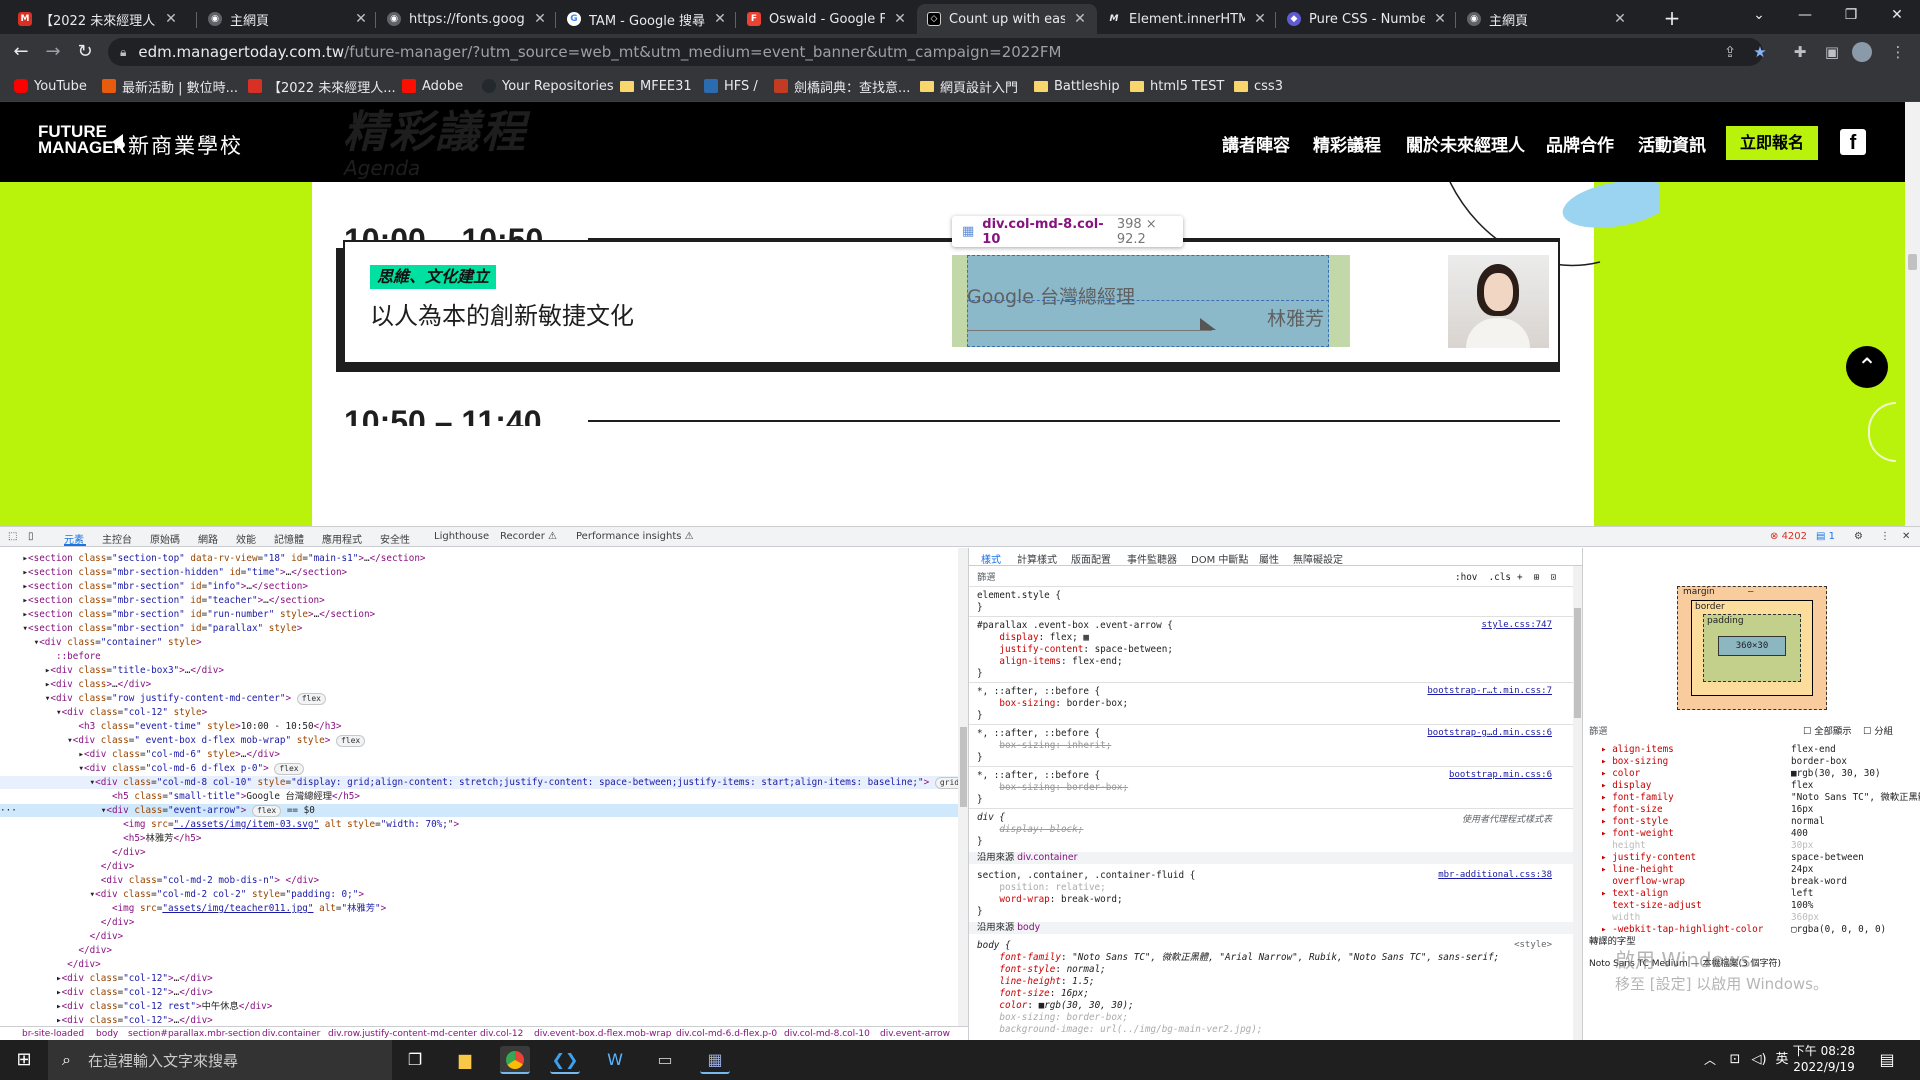  What do you see at coordinates (1267, 946) in the screenshot?
I see `rule-body: body {` at bounding box center [1267, 946].